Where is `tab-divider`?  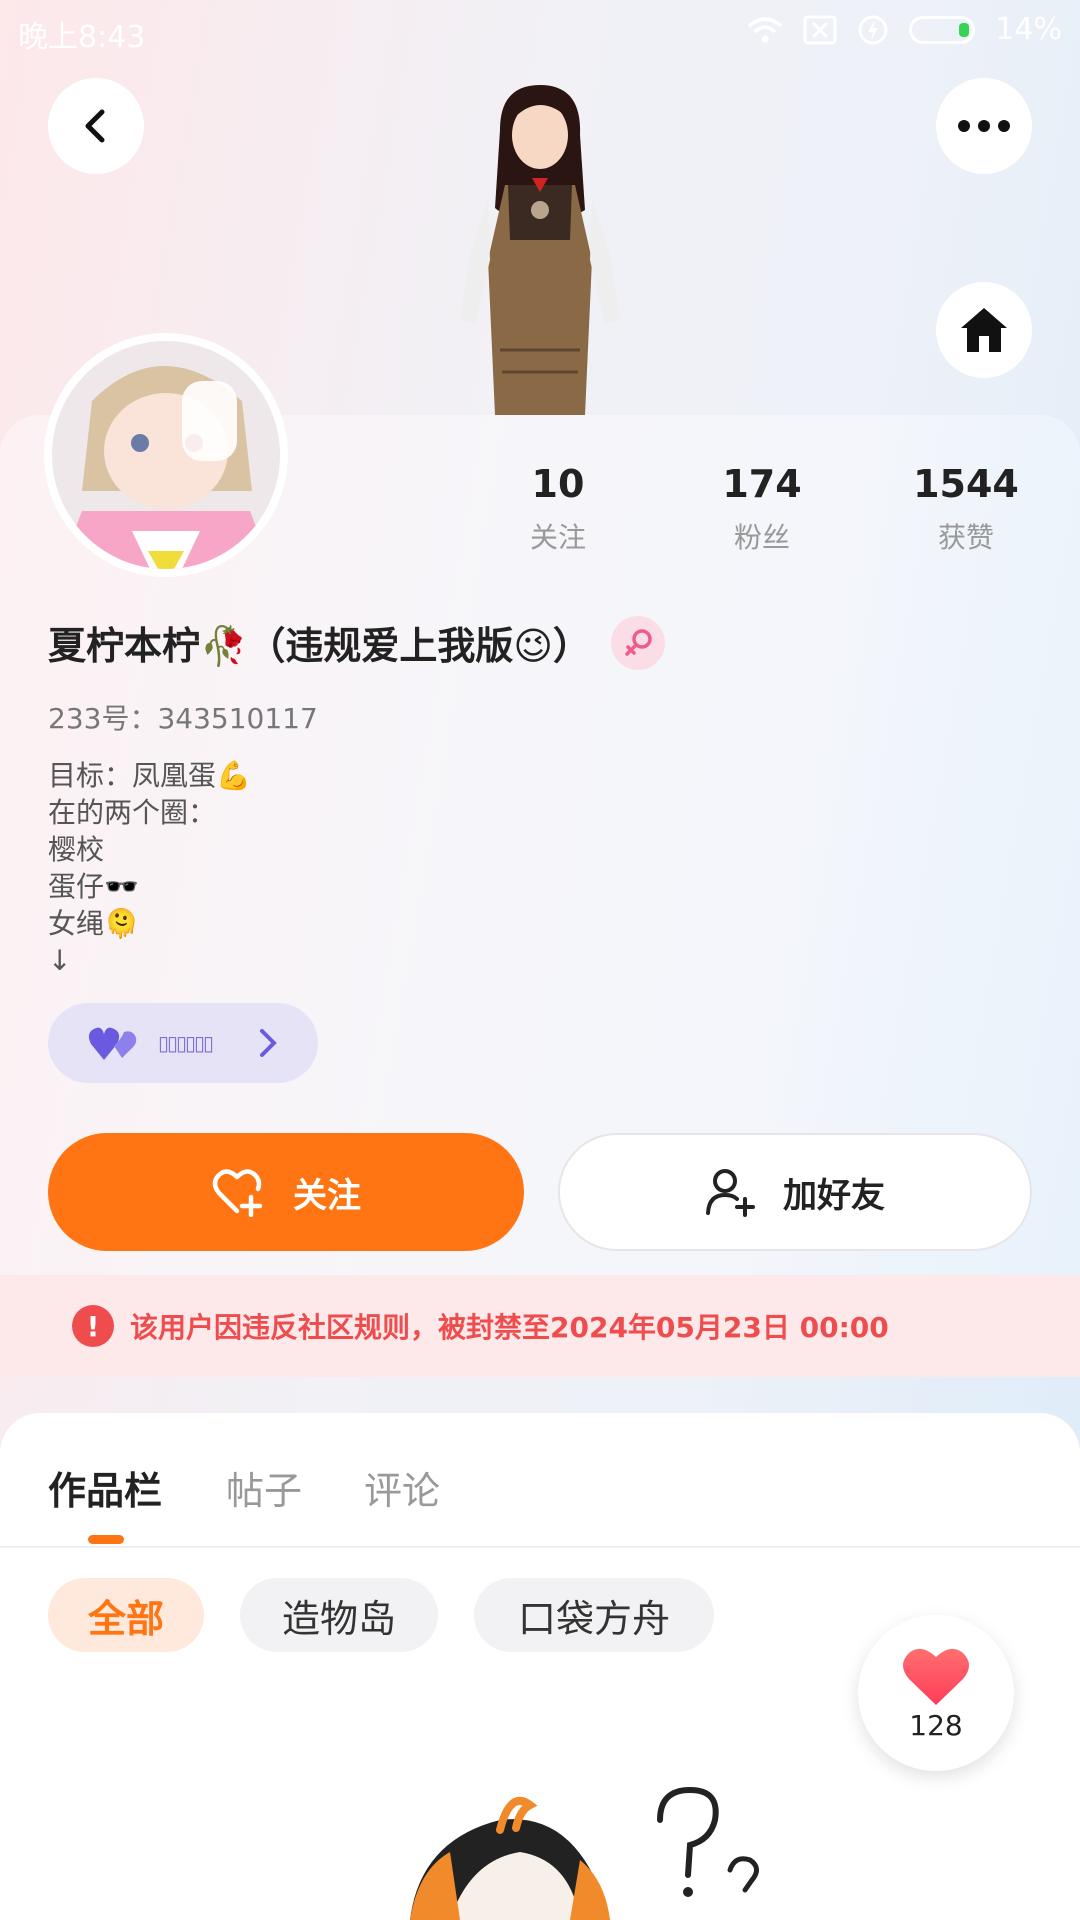
tab-divider is located at coordinates (540, 1547).